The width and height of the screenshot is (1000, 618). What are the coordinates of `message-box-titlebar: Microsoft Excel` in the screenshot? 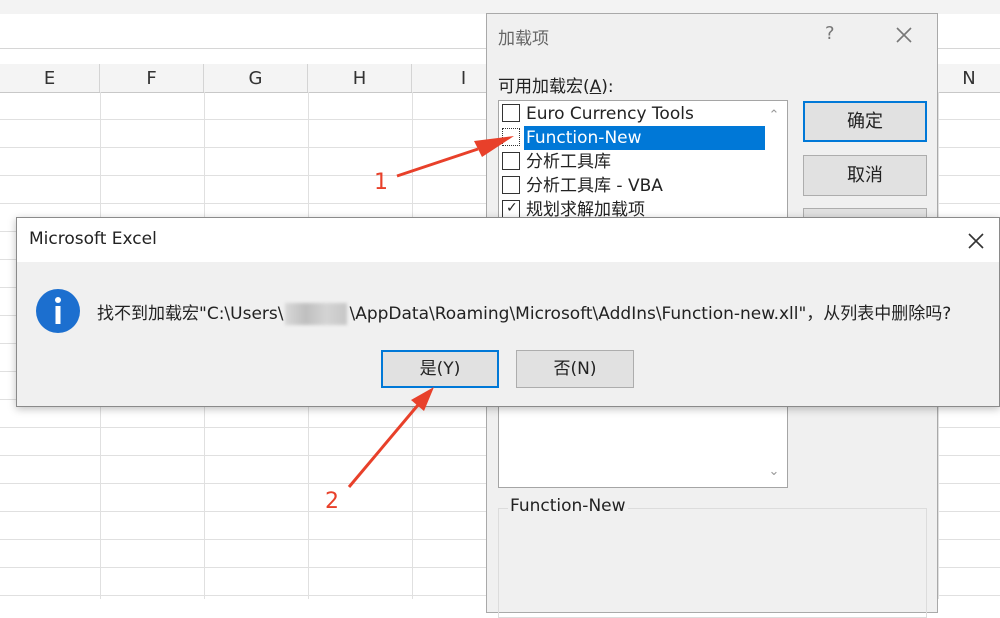 It's located at (508, 240).